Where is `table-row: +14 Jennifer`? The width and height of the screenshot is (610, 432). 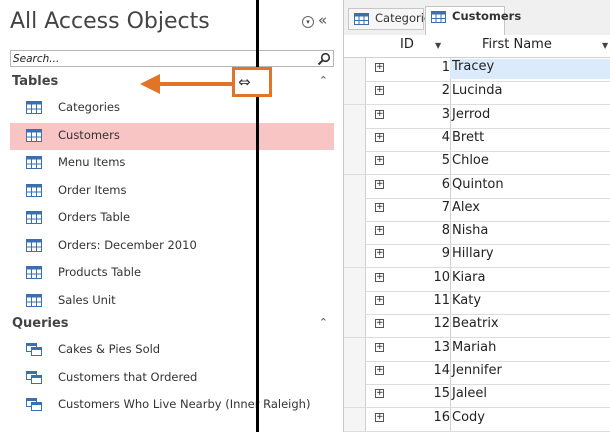 table-row: +14 Jennifer is located at coordinates (477, 372).